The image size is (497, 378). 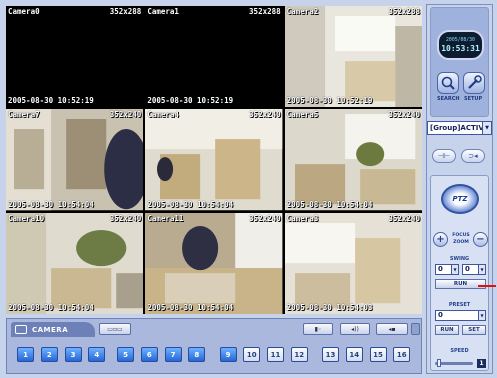 I want to click on record-button: ▮◦, so click(x=318, y=329).